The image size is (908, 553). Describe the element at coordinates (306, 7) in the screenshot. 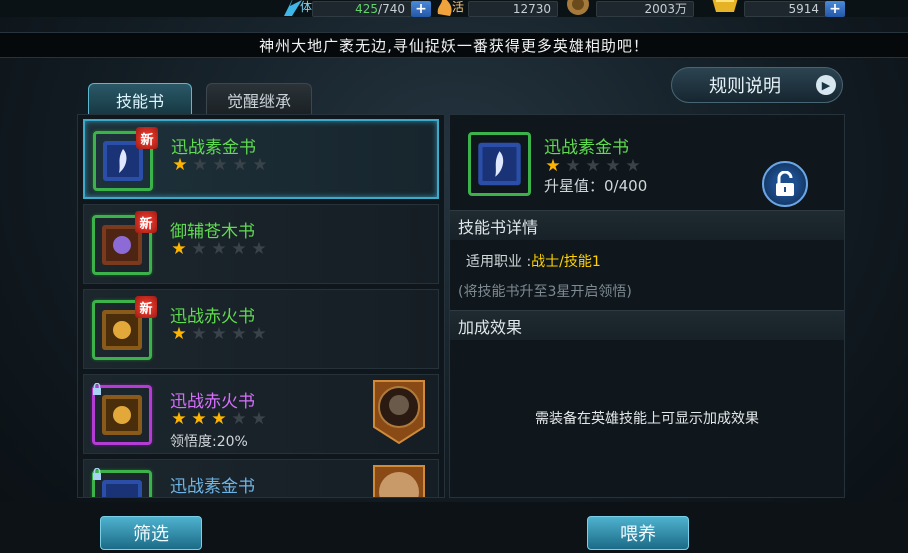

I see `stamina-label: 体` at that location.